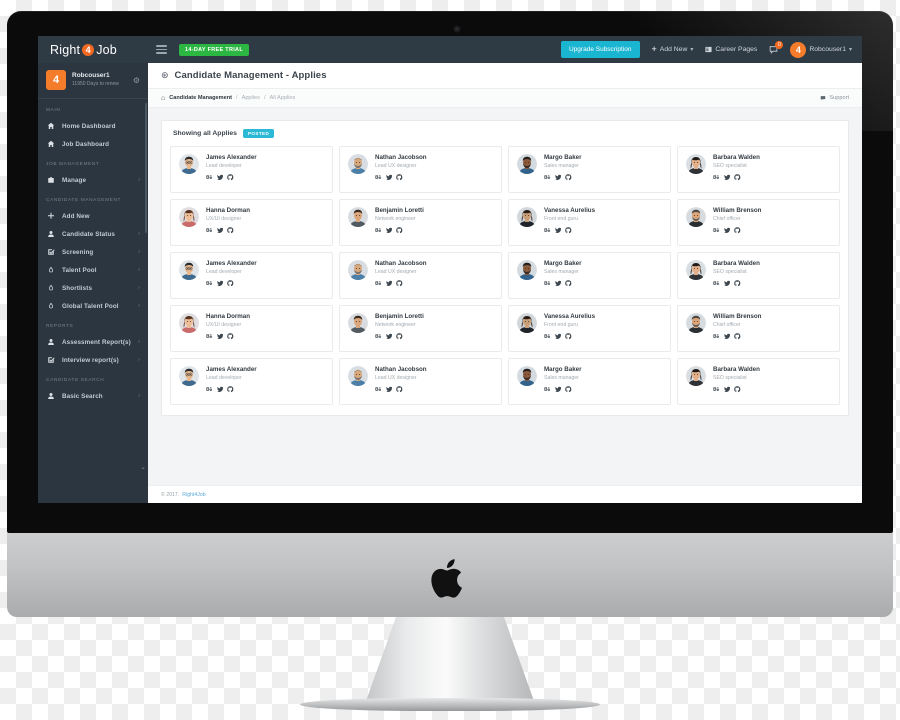 This screenshot has width=900, height=720. What do you see at coordinates (136, 80) in the screenshot?
I see `gear-icon: ⚙` at bounding box center [136, 80].